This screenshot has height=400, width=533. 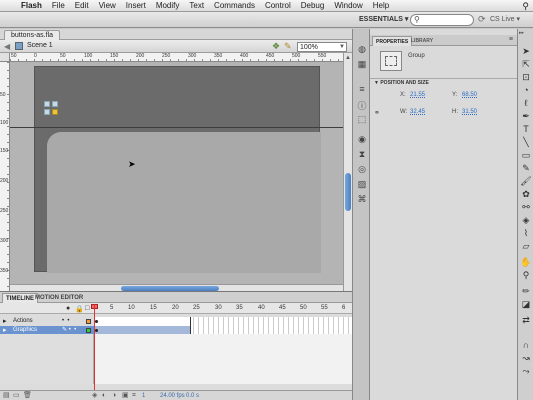 I want to click on scene-label: Scene 1, so click(x=40, y=45).